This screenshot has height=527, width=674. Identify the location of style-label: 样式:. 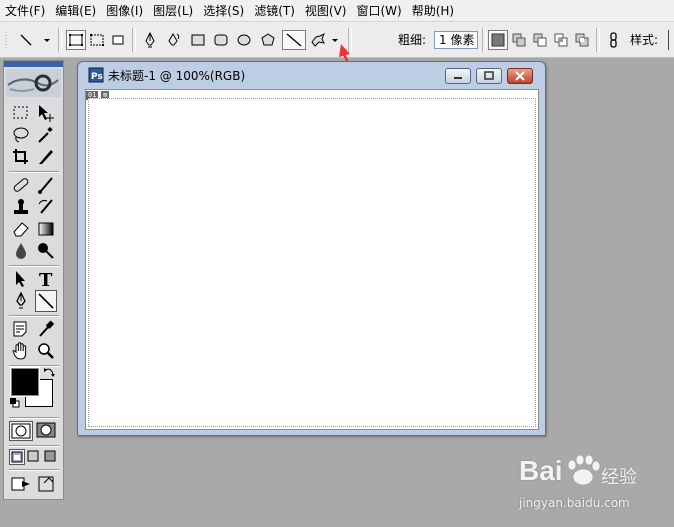
(644, 40).